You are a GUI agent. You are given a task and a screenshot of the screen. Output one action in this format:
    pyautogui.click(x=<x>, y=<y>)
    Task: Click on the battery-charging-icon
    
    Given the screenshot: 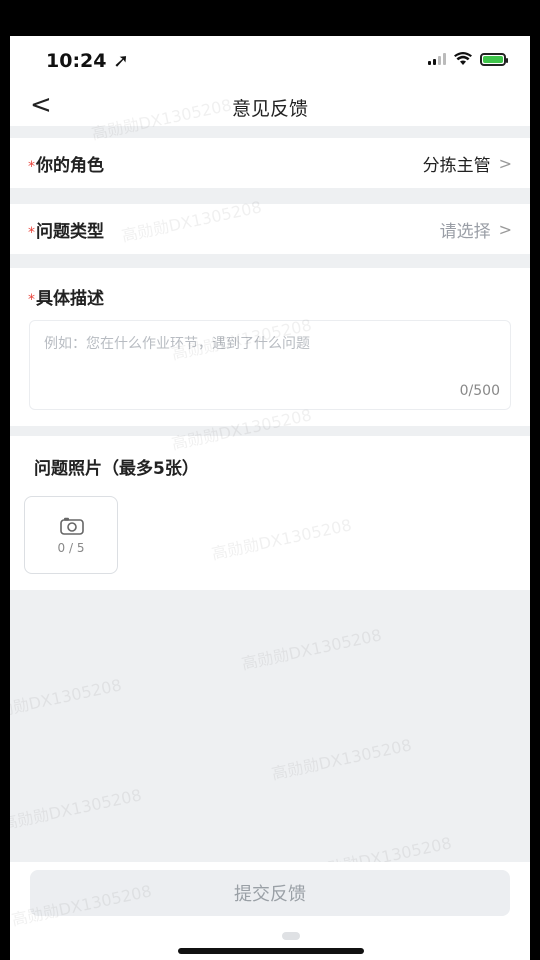 What is the action you would take?
    pyautogui.click(x=494, y=59)
    